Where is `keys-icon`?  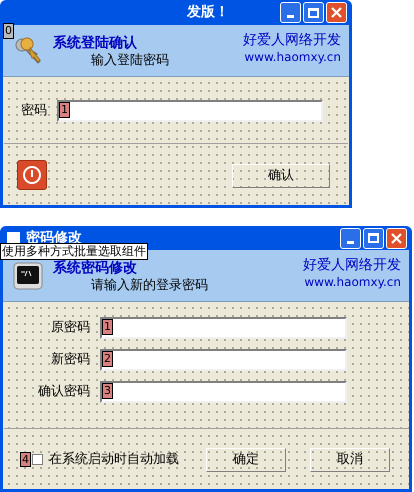
keys-icon is located at coordinates (28, 51).